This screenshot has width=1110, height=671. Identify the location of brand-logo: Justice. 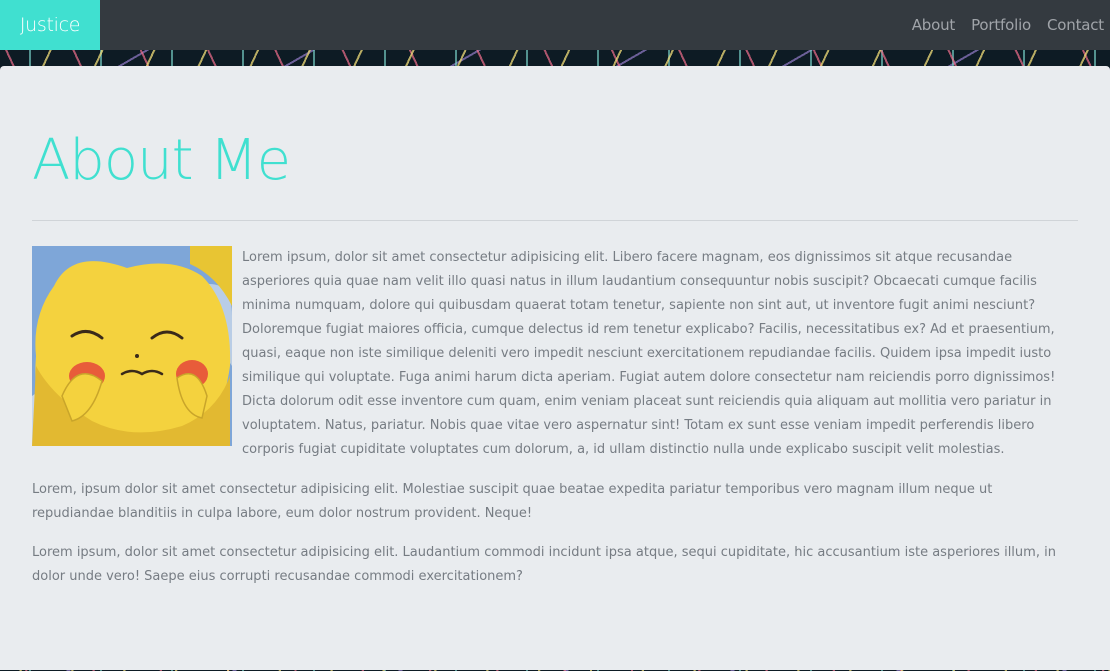
(50, 25).